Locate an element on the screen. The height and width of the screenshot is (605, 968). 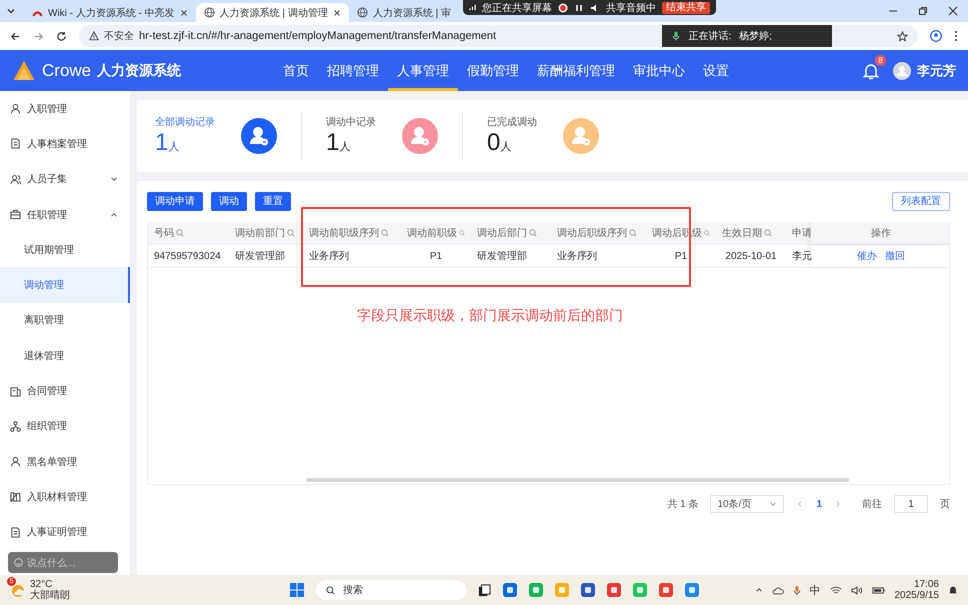
microphone-icon is located at coordinates (796, 590).